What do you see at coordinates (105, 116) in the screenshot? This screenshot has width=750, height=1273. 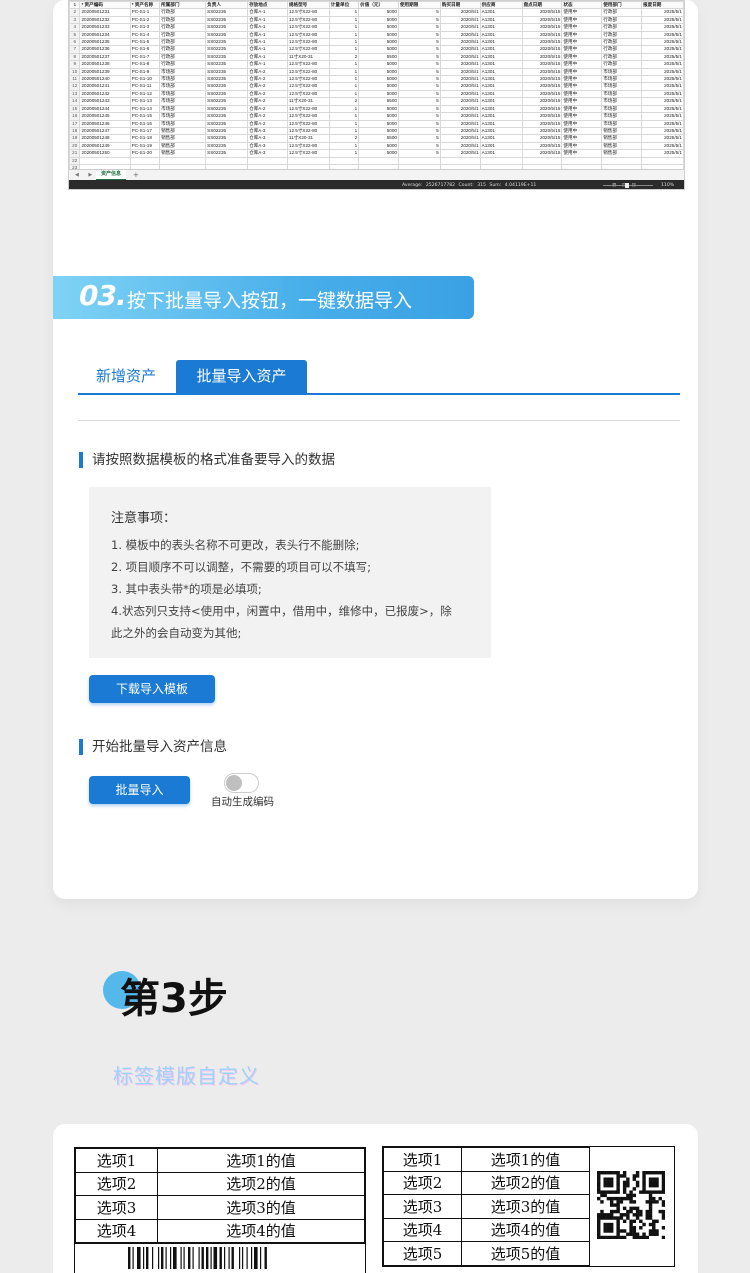 I see `sheet-cell: 20200501245` at bounding box center [105, 116].